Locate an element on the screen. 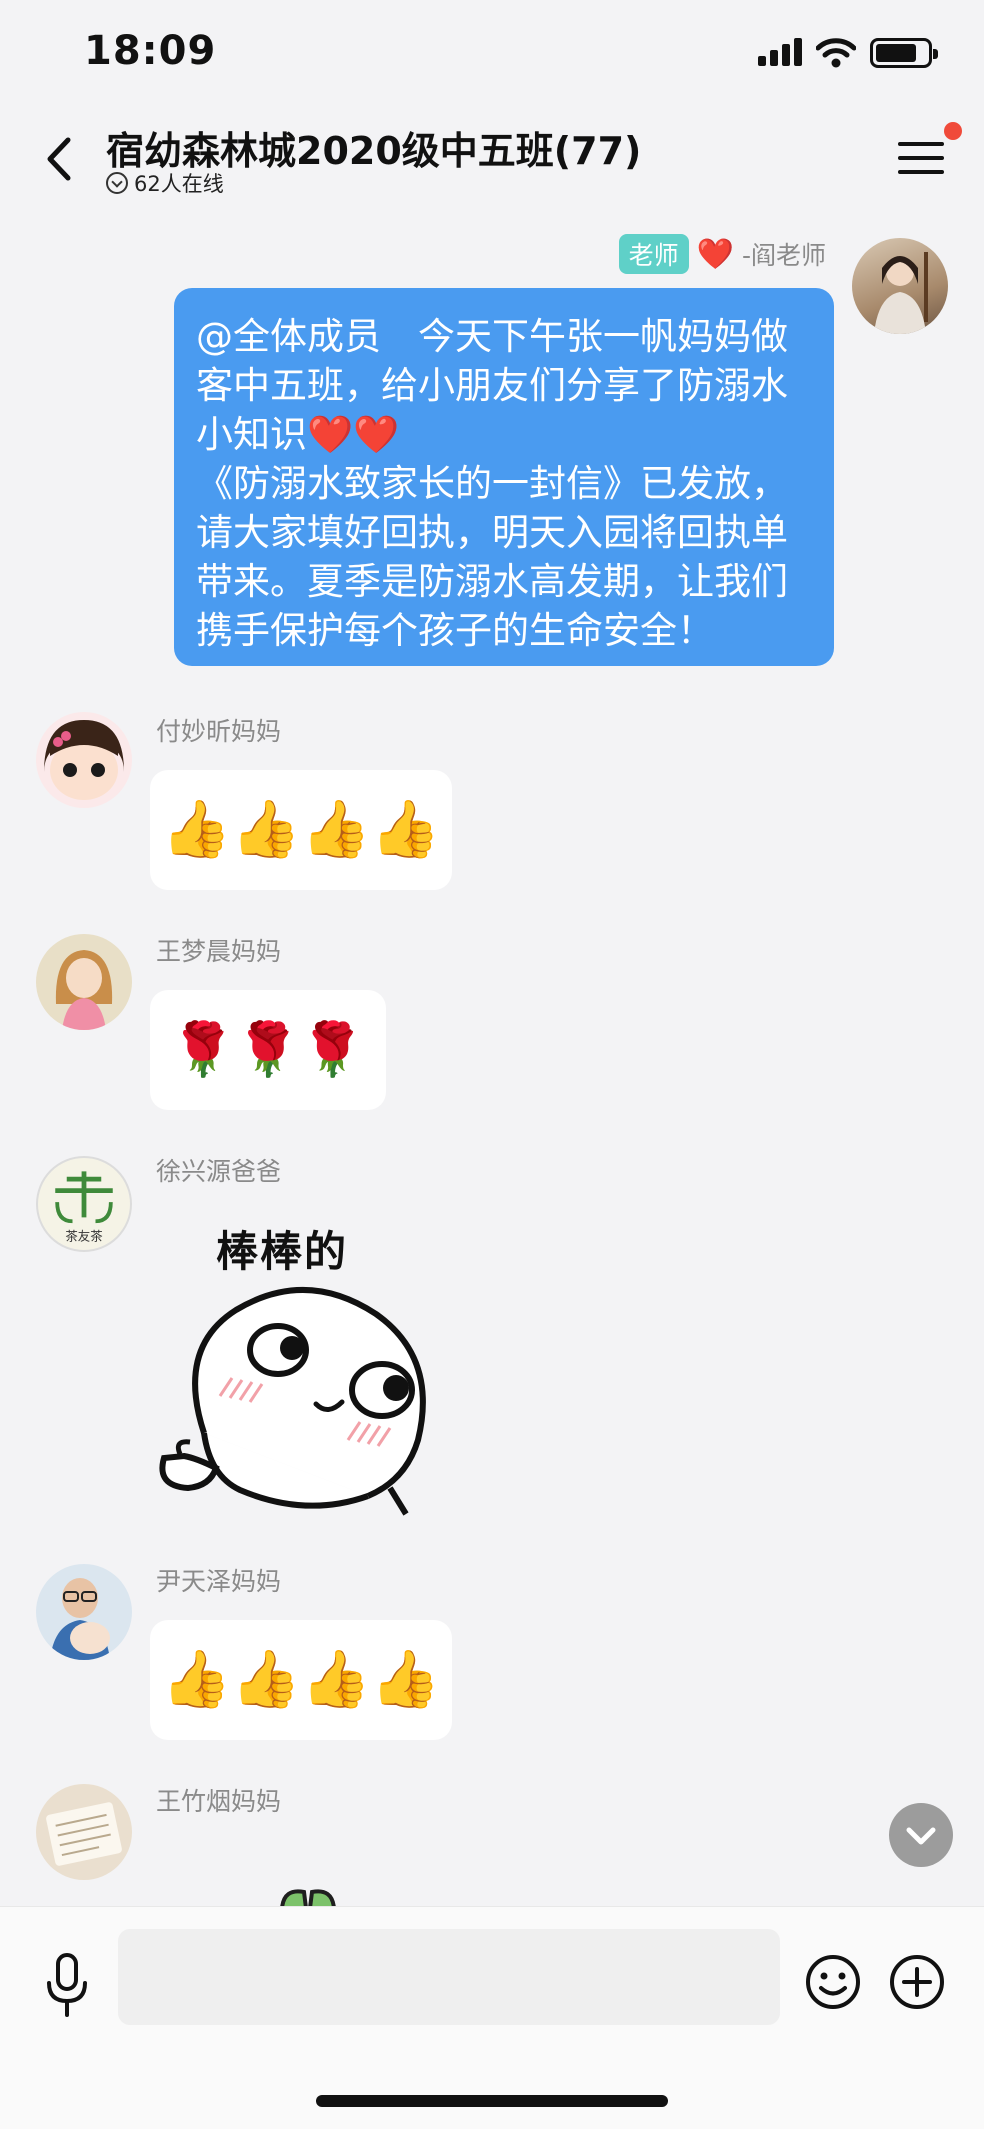 This screenshot has height=2129, width=984. sticker-face-icon is located at coordinates (292, 1401).